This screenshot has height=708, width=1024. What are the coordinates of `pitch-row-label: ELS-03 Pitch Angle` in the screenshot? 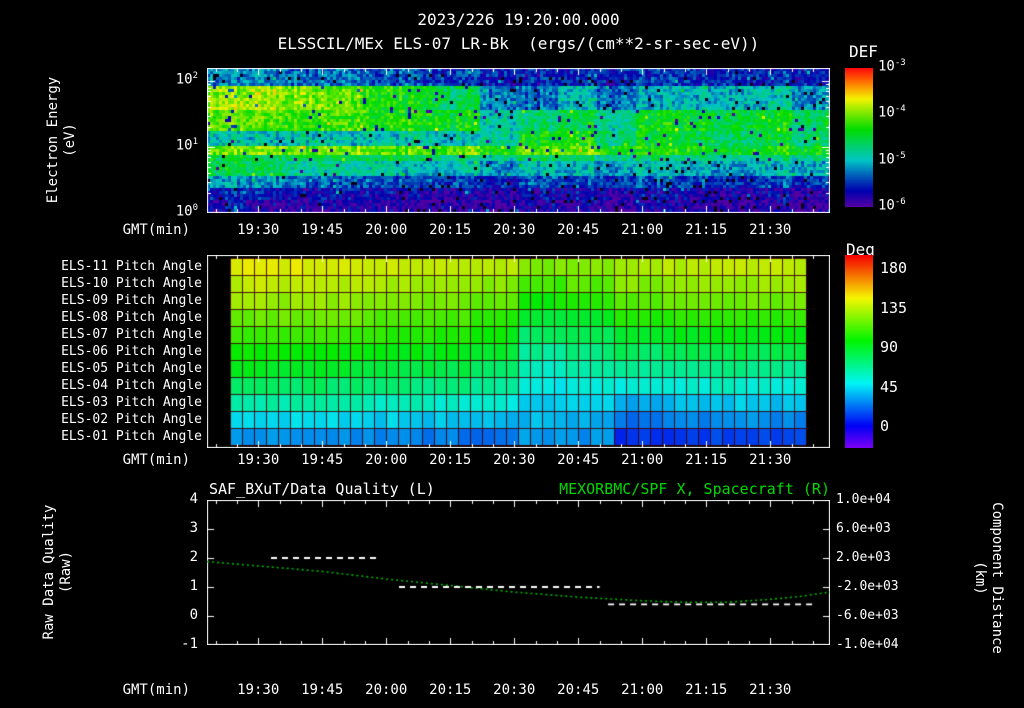 It's located at (131, 402).